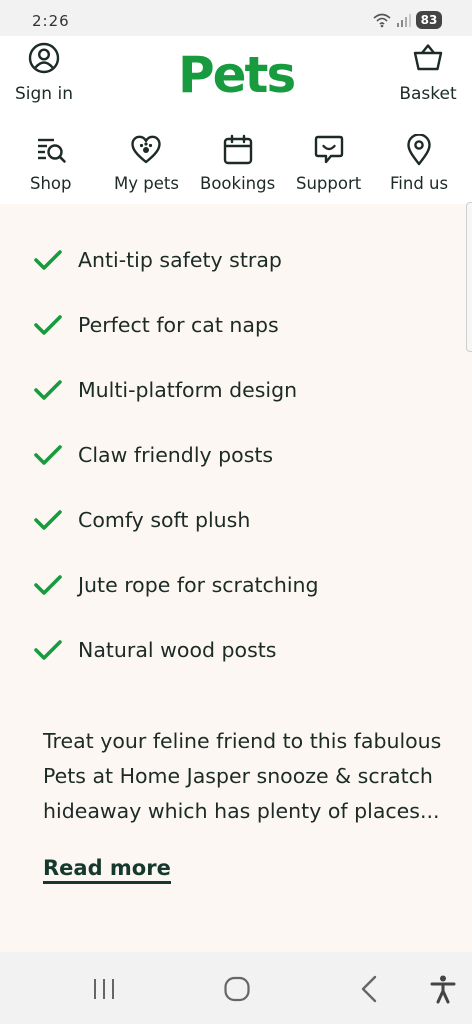 This screenshot has width=472, height=1024. What do you see at coordinates (428, 94) in the screenshot?
I see `basket-label: Basket` at bounding box center [428, 94].